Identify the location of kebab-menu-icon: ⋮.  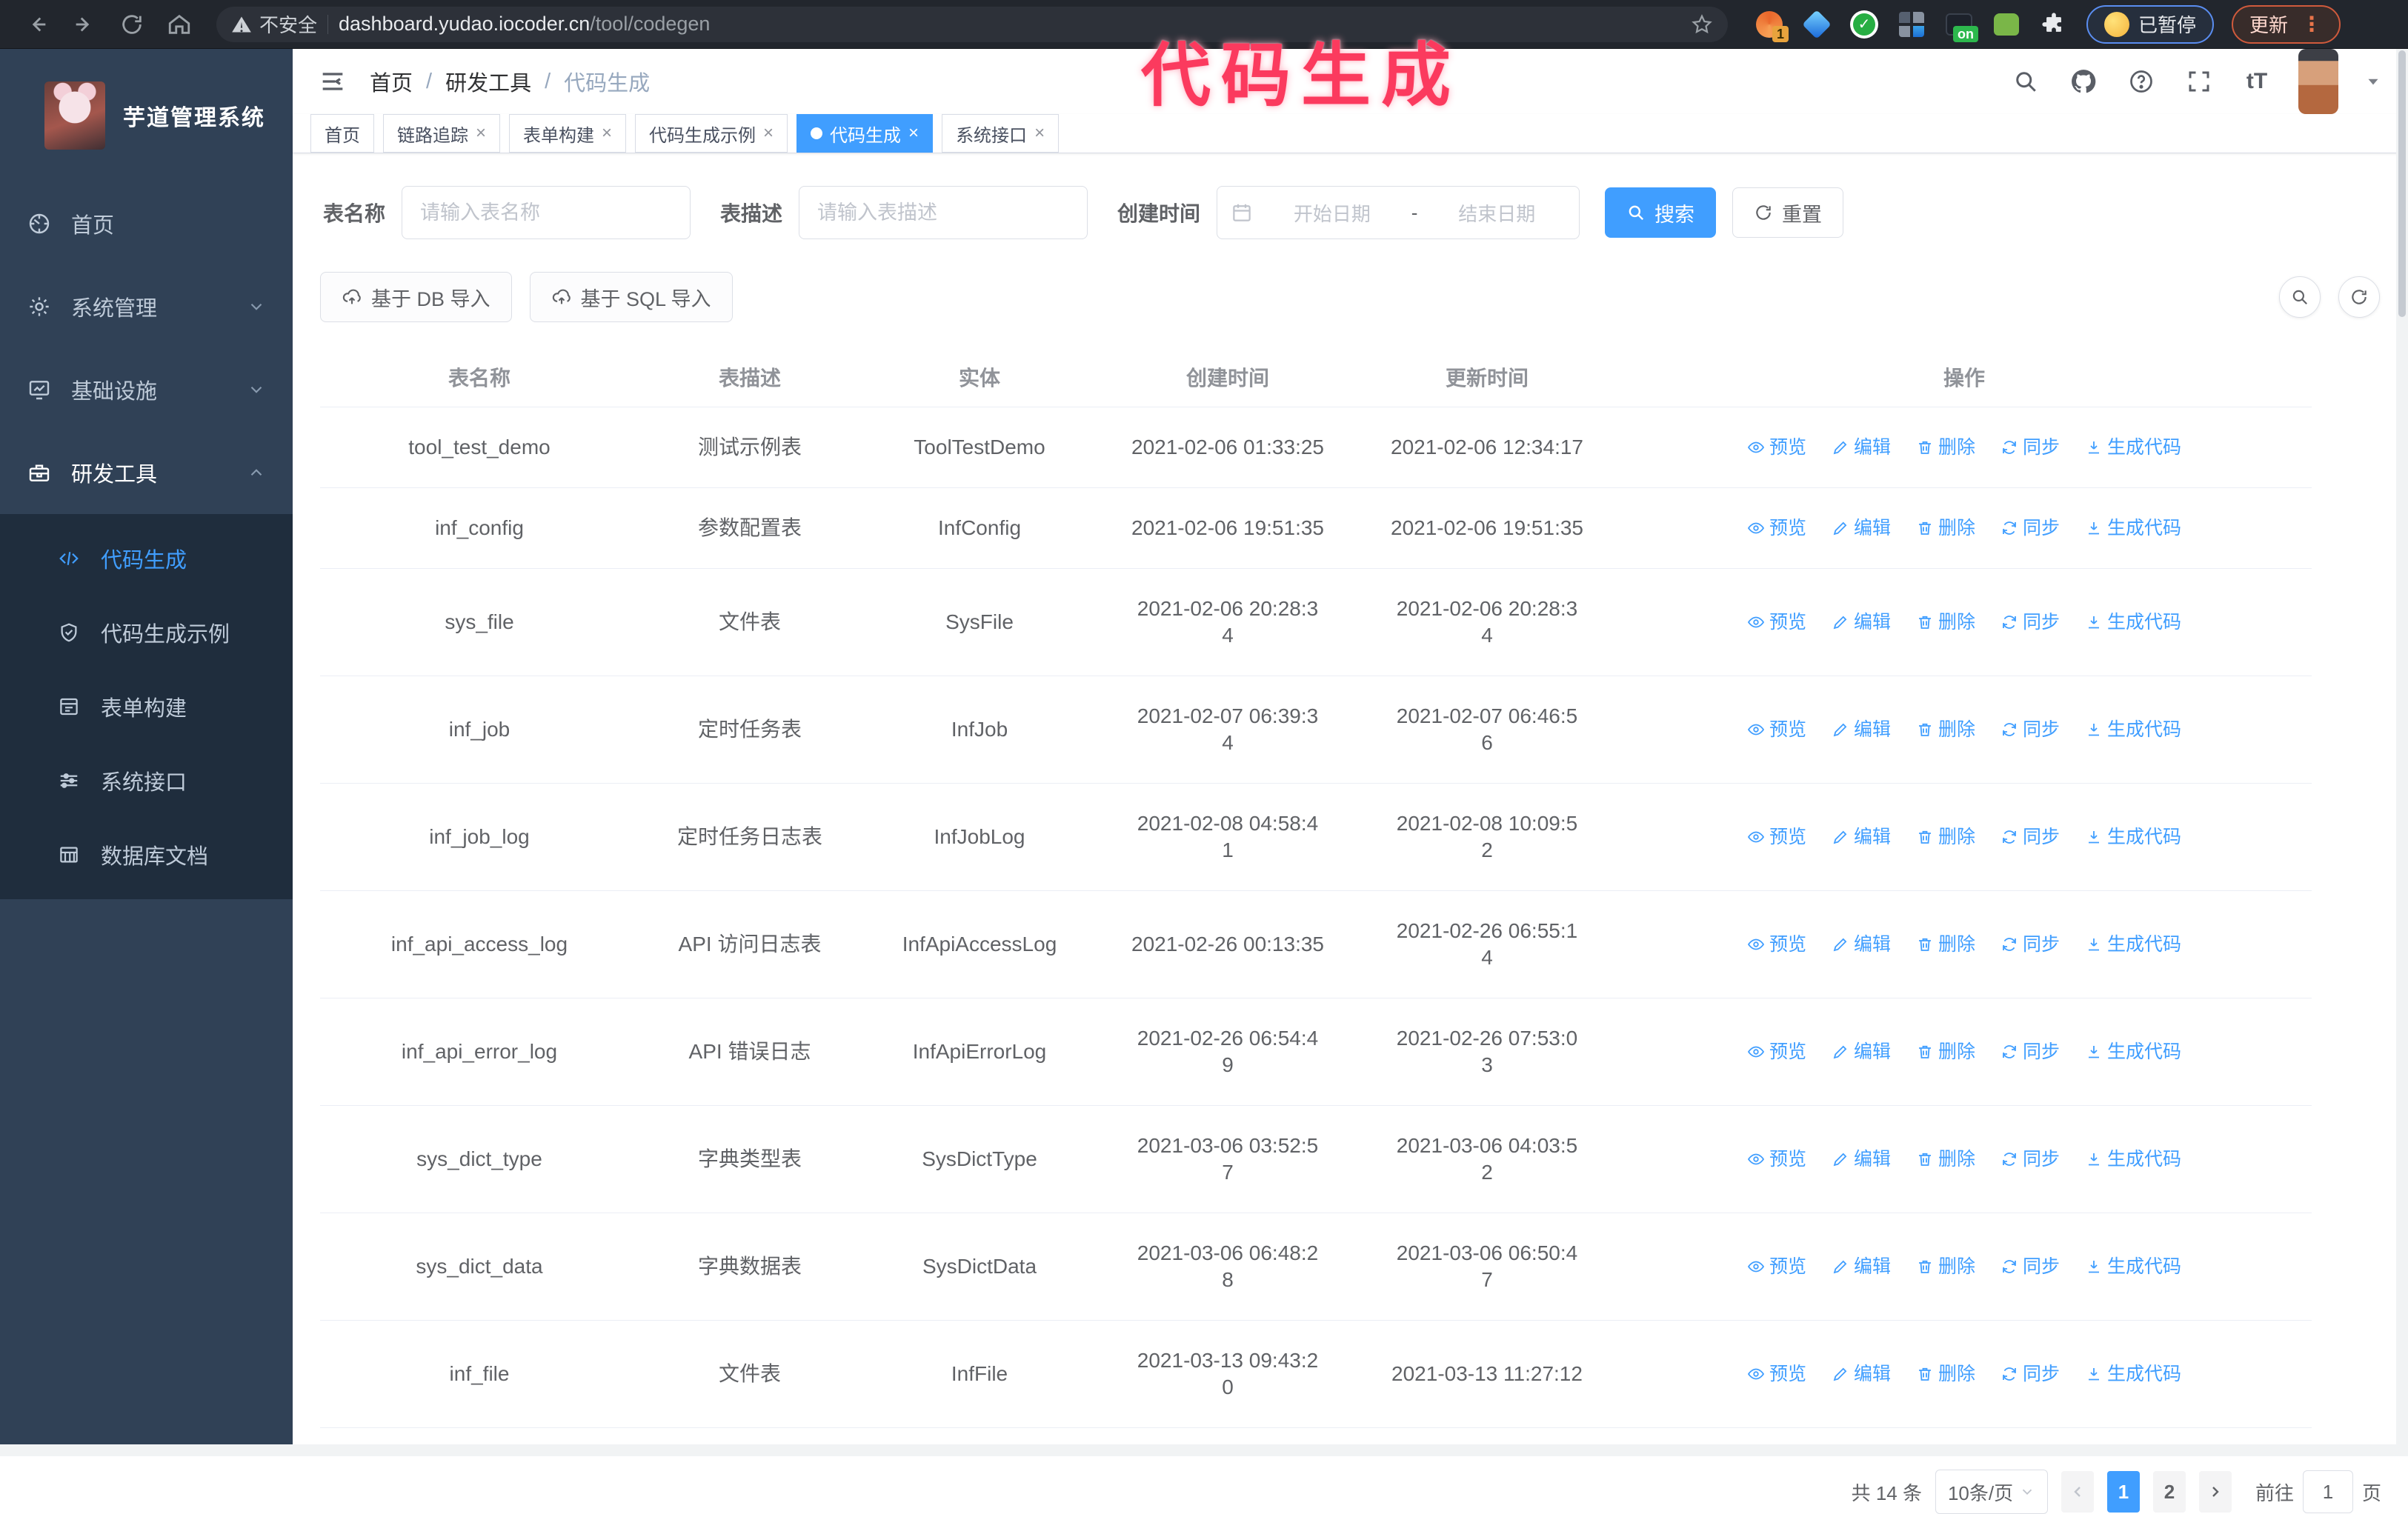
(2312, 24).